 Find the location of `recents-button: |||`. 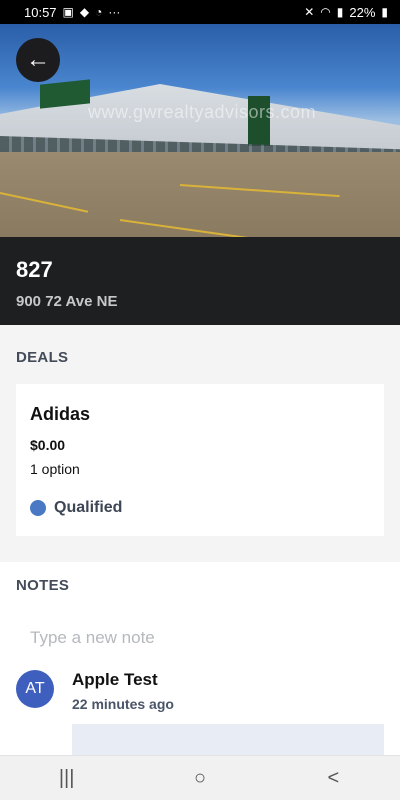

recents-button: ||| is located at coordinates (67, 778).